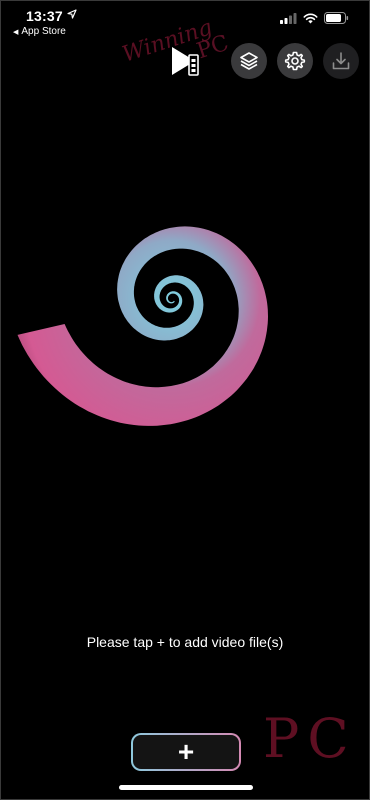 This screenshot has height=800, width=370. I want to click on add-video-button: +, so click(186, 752).